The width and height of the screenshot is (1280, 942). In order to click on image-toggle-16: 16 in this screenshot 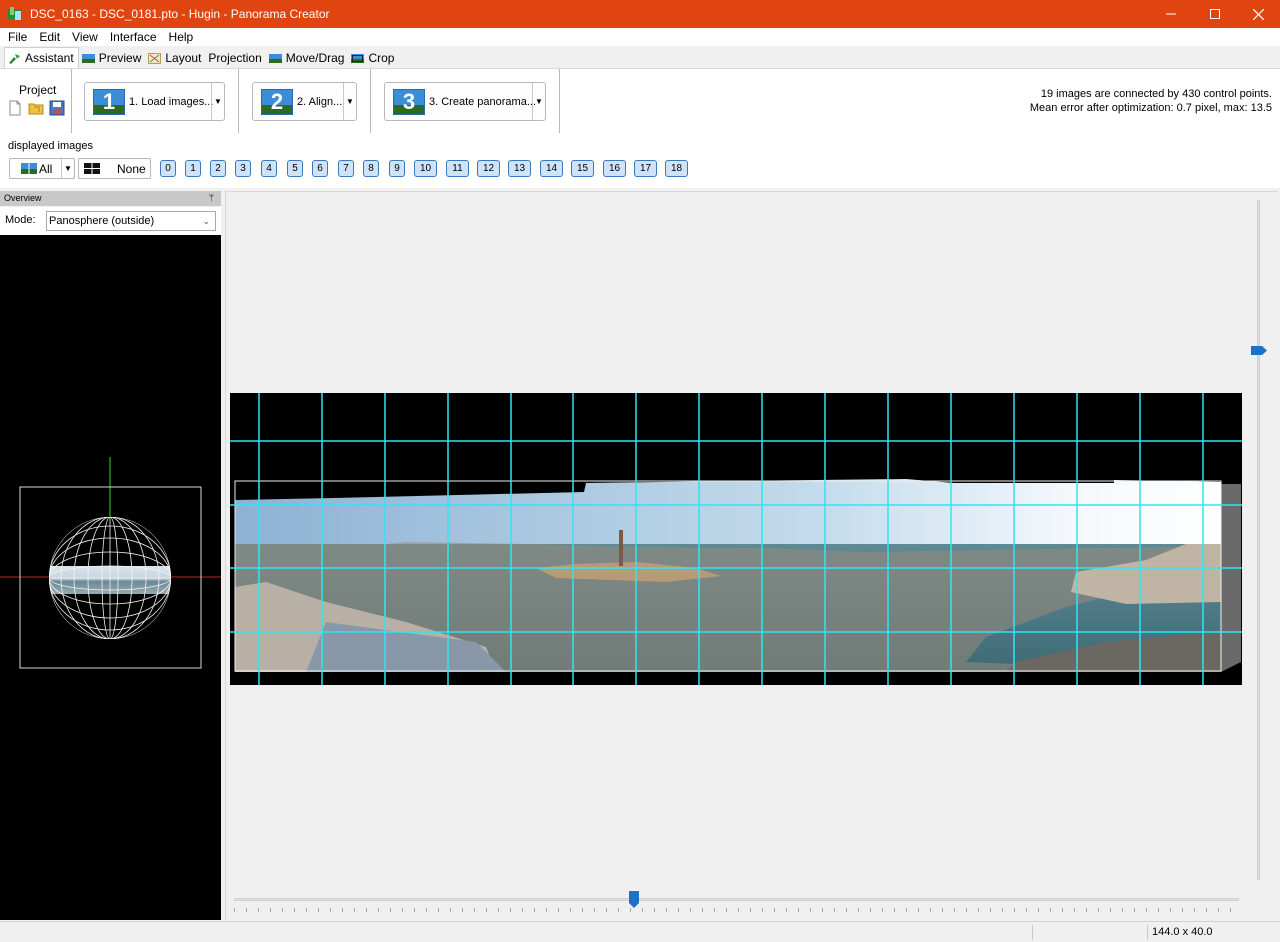, I will do `click(614, 168)`.